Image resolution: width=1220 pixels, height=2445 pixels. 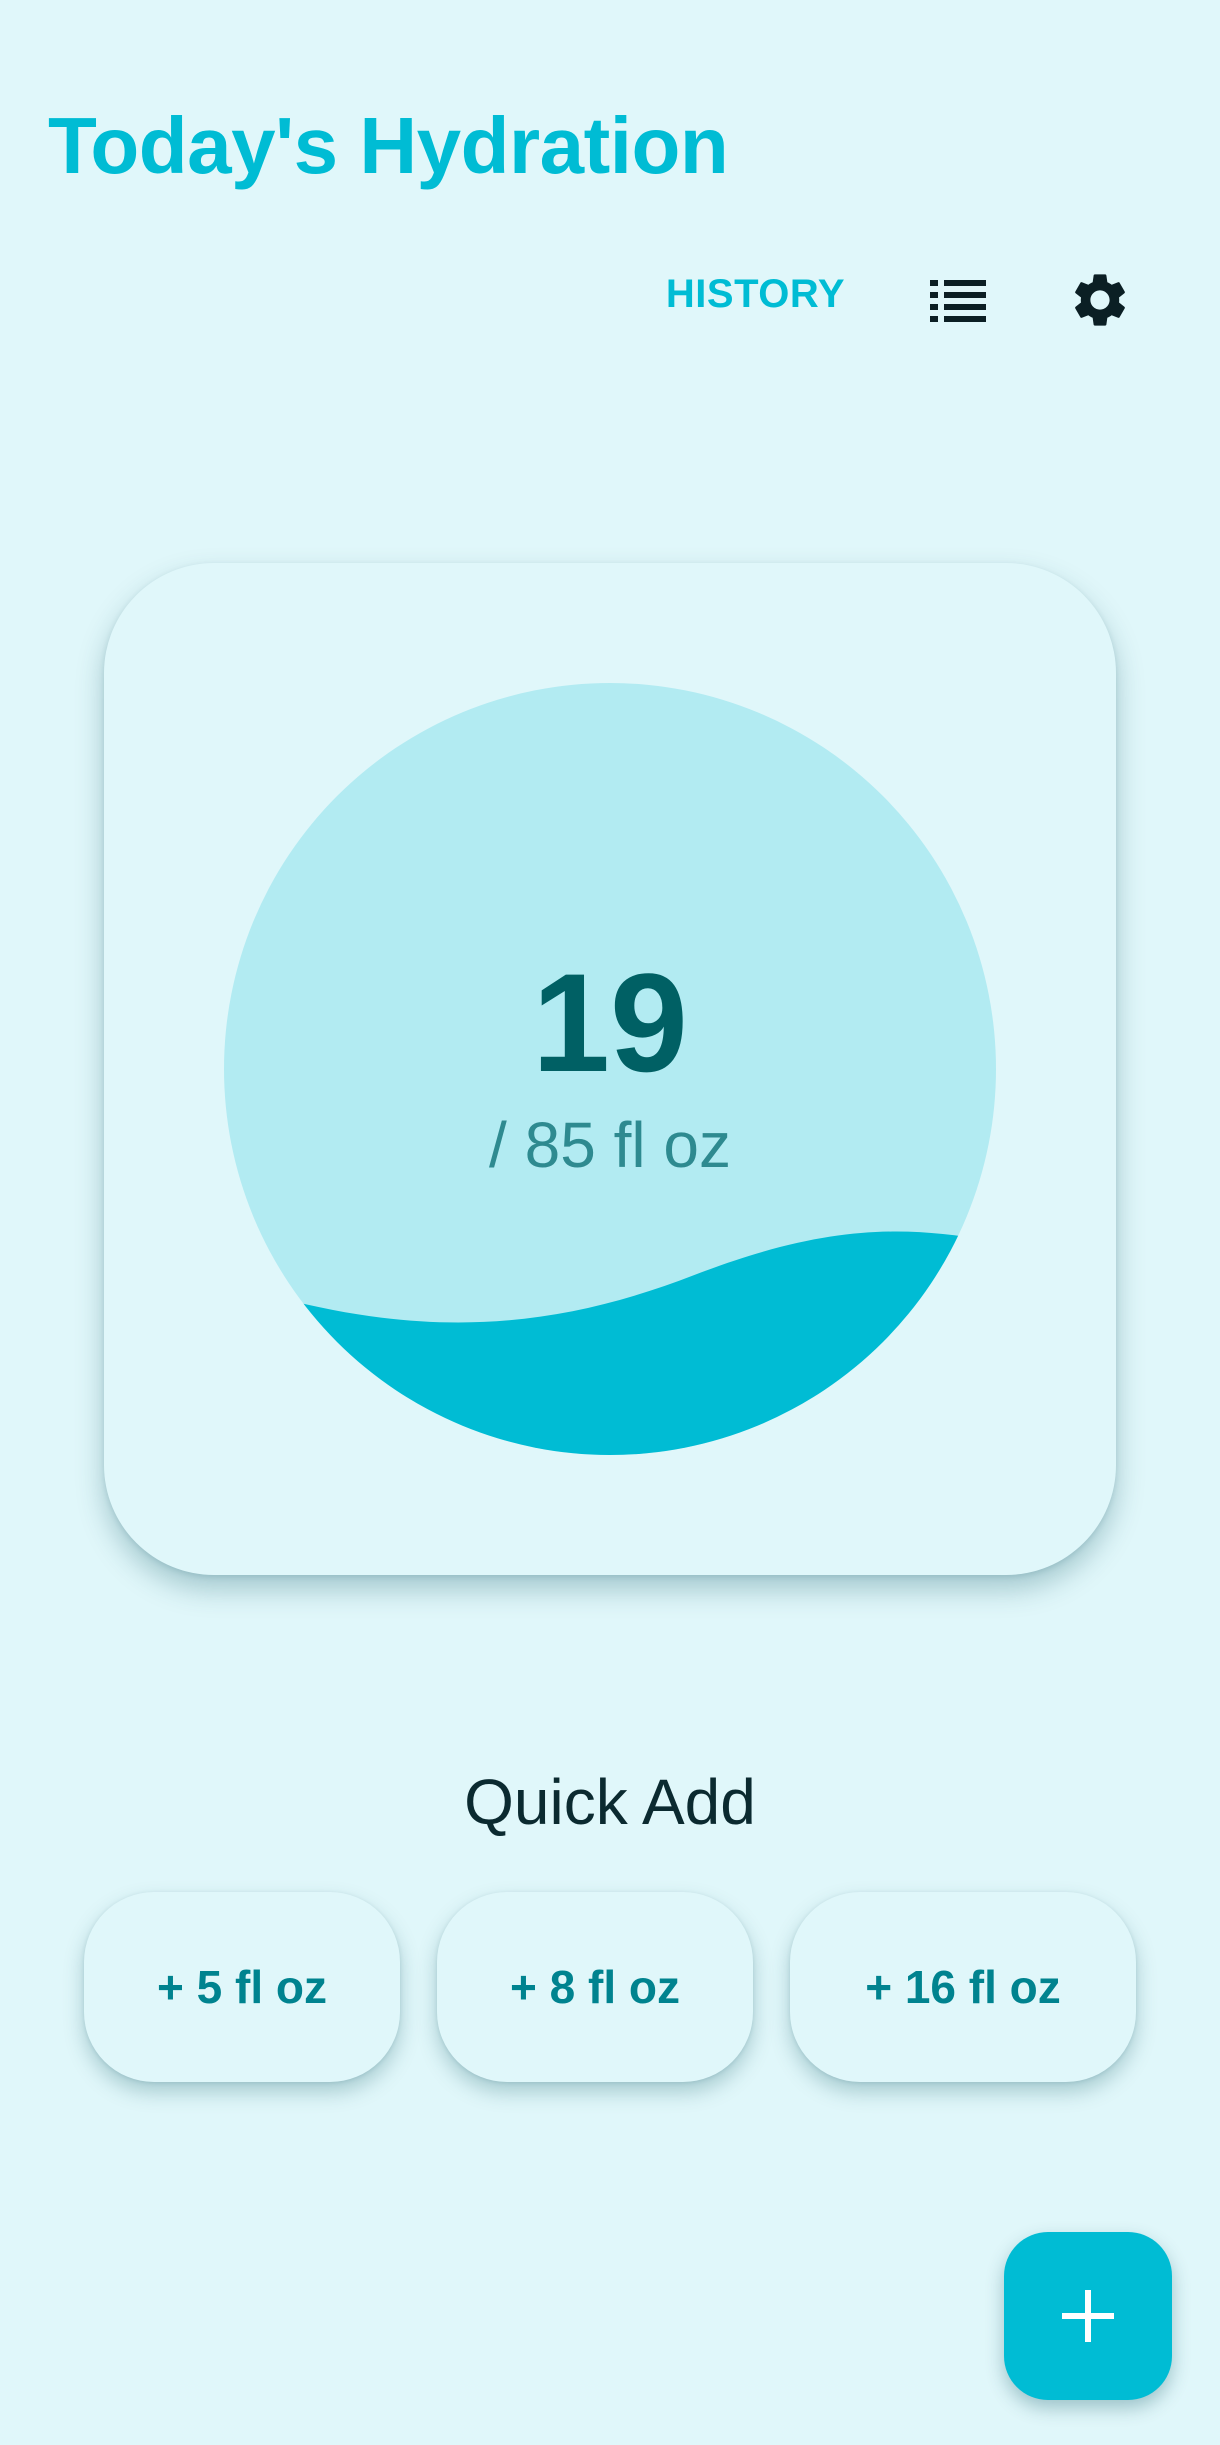 What do you see at coordinates (242, 1987) in the screenshot?
I see `quick-add-5-button: + 5 fl oz` at bounding box center [242, 1987].